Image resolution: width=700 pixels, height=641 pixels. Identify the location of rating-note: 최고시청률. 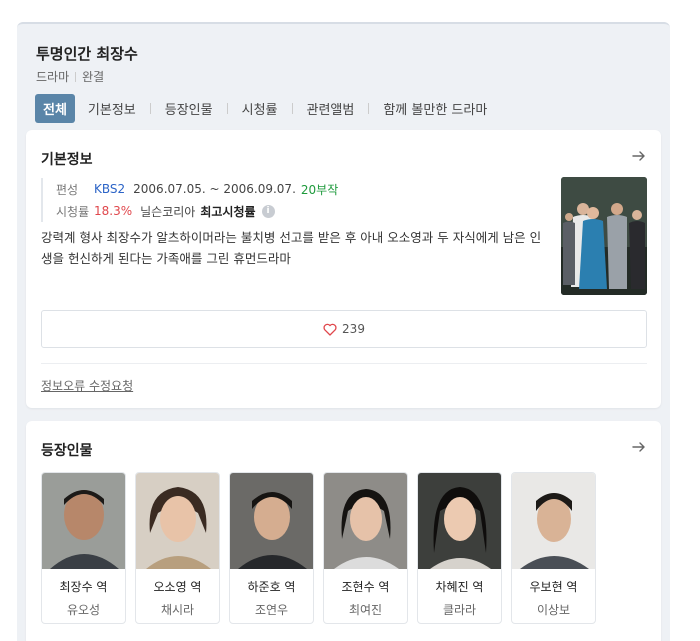
(228, 211).